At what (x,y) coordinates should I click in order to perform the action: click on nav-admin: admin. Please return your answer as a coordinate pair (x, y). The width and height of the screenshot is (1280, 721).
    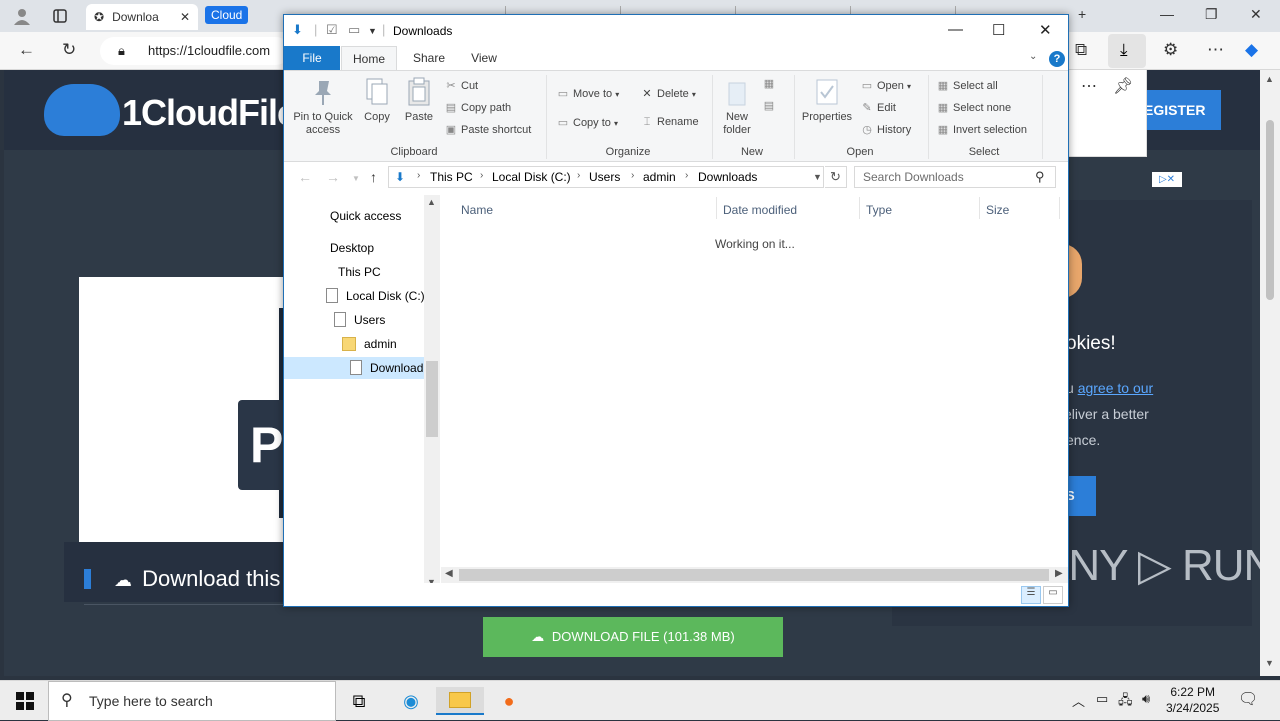
    Looking at the image, I should click on (369, 344).